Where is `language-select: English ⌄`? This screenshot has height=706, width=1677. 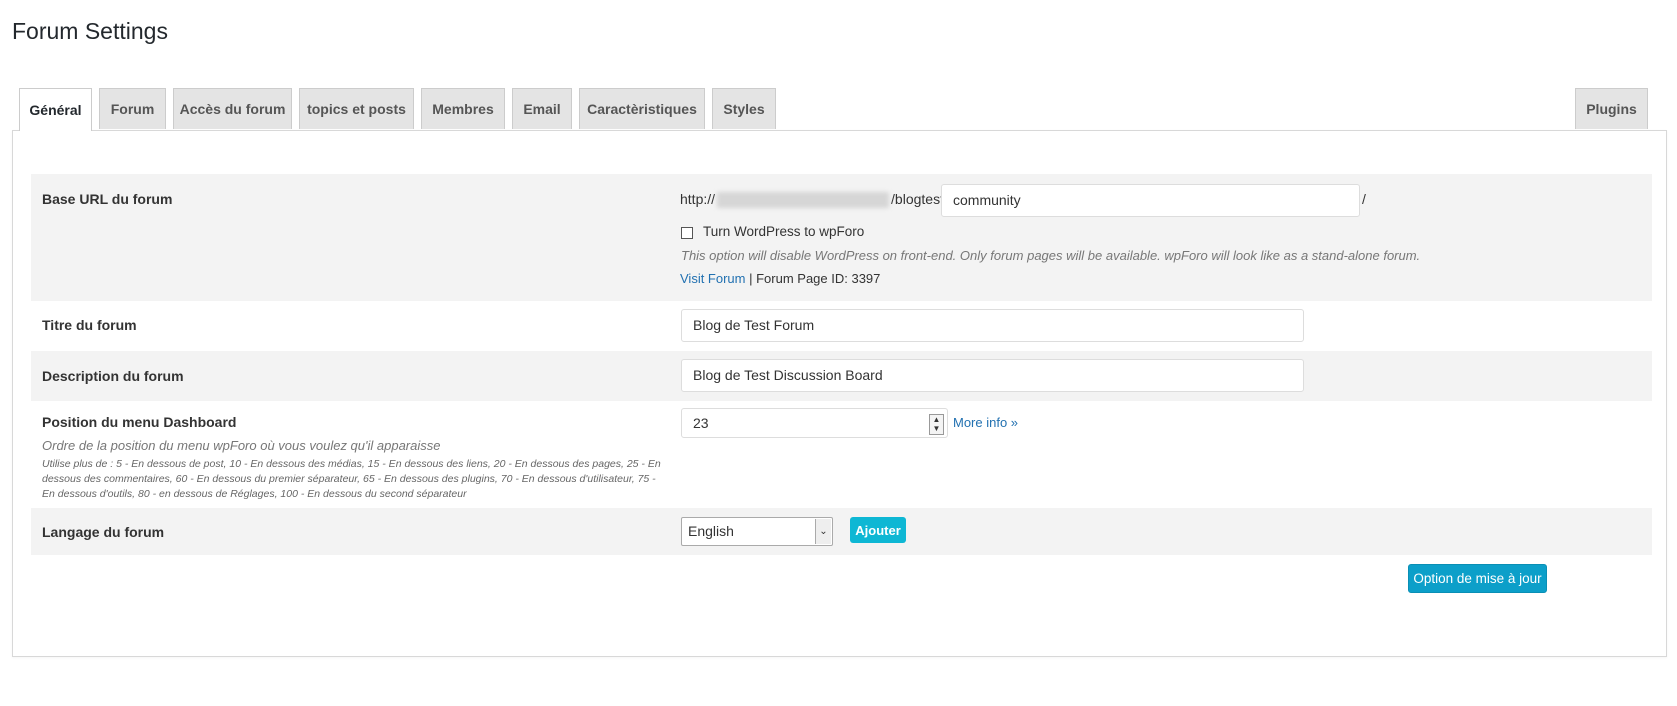
language-select: English ⌄ is located at coordinates (757, 531).